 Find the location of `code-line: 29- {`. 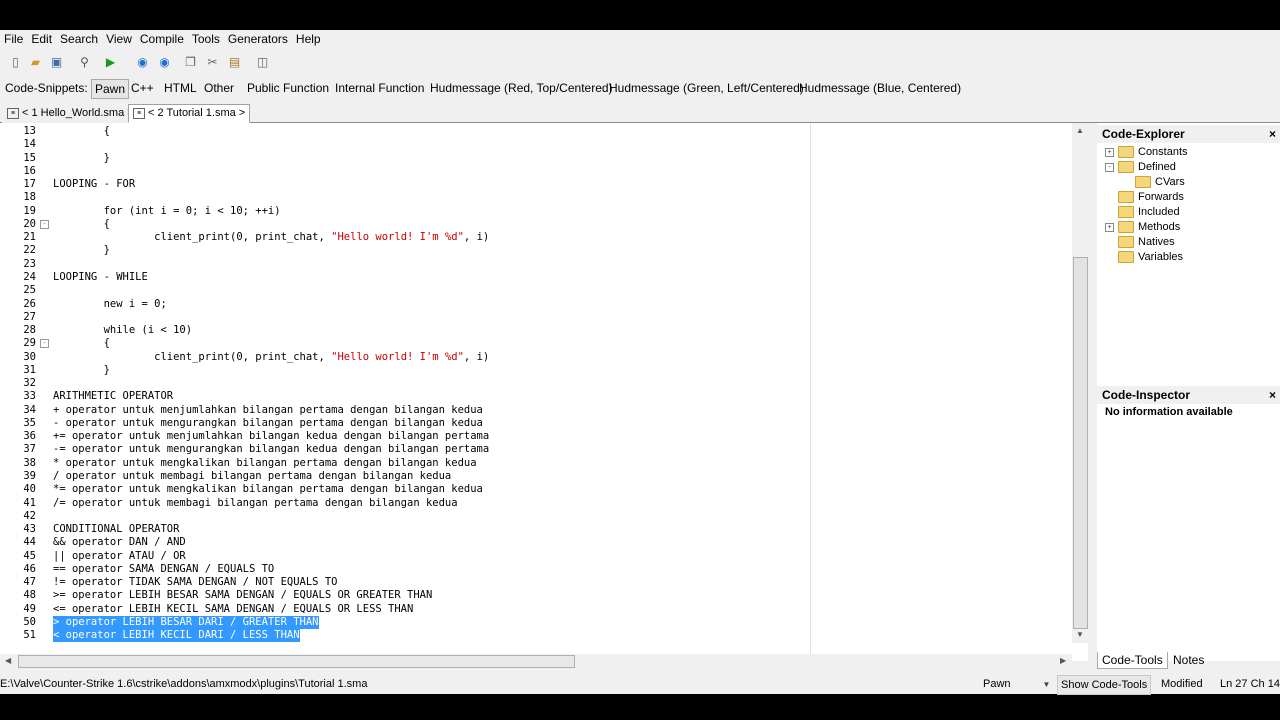

code-line: 29- { is located at coordinates (535, 343).